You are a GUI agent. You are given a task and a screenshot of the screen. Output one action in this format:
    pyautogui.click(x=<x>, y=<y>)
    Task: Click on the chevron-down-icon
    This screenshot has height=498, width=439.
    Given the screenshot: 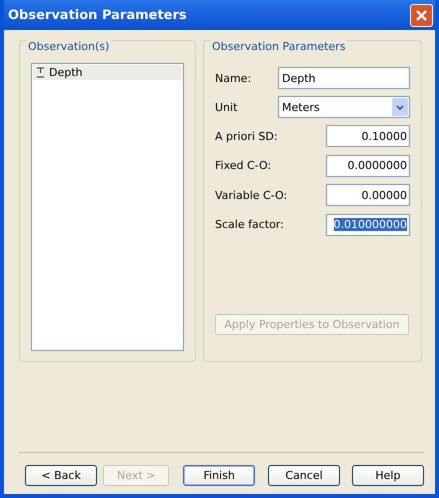 What is the action you would take?
    pyautogui.click(x=400, y=107)
    